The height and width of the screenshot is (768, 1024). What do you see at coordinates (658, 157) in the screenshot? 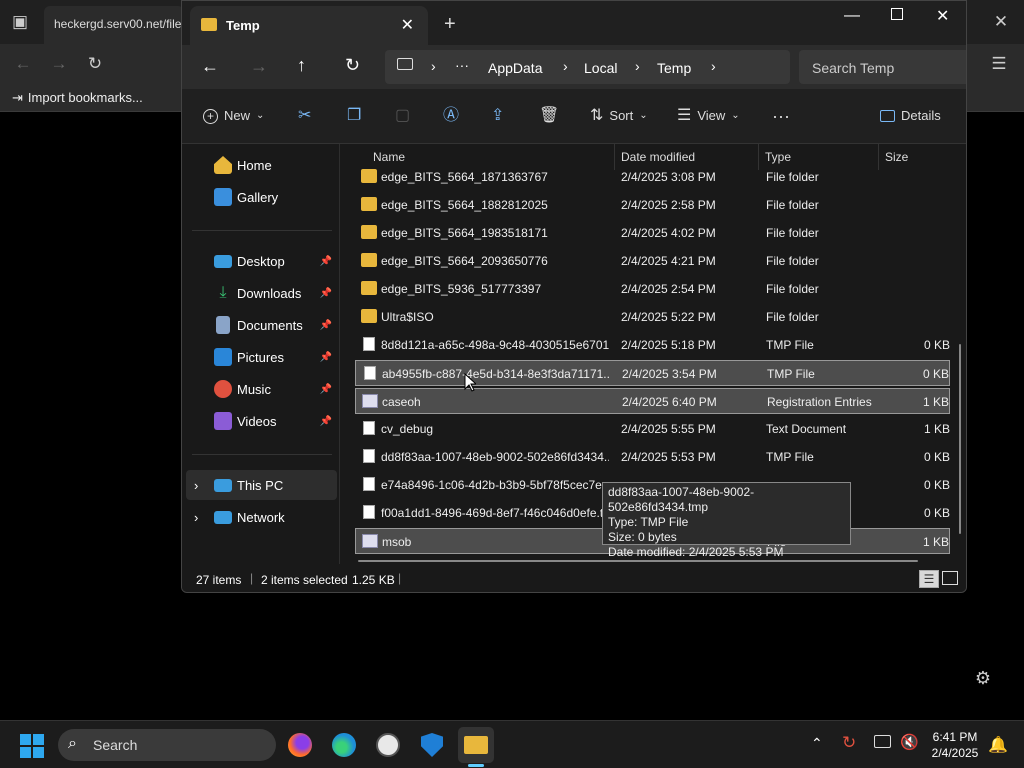
I see `column-date: Date modified` at bounding box center [658, 157].